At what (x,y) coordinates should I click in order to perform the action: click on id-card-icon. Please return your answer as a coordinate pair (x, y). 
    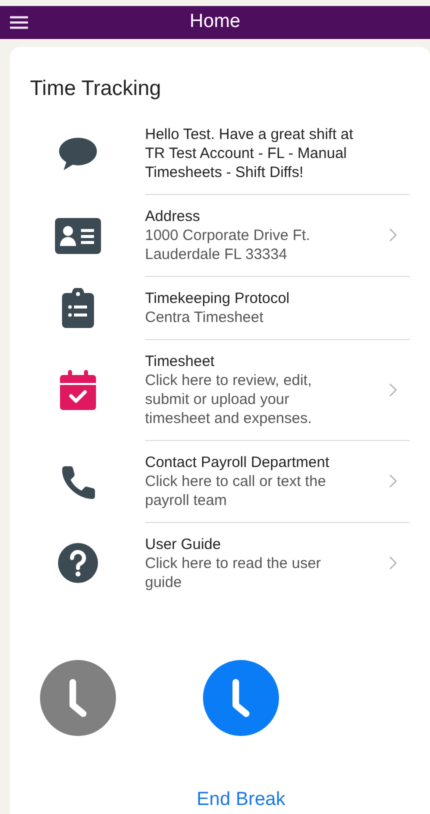
    Looking at the image, I should click on (77, 236).